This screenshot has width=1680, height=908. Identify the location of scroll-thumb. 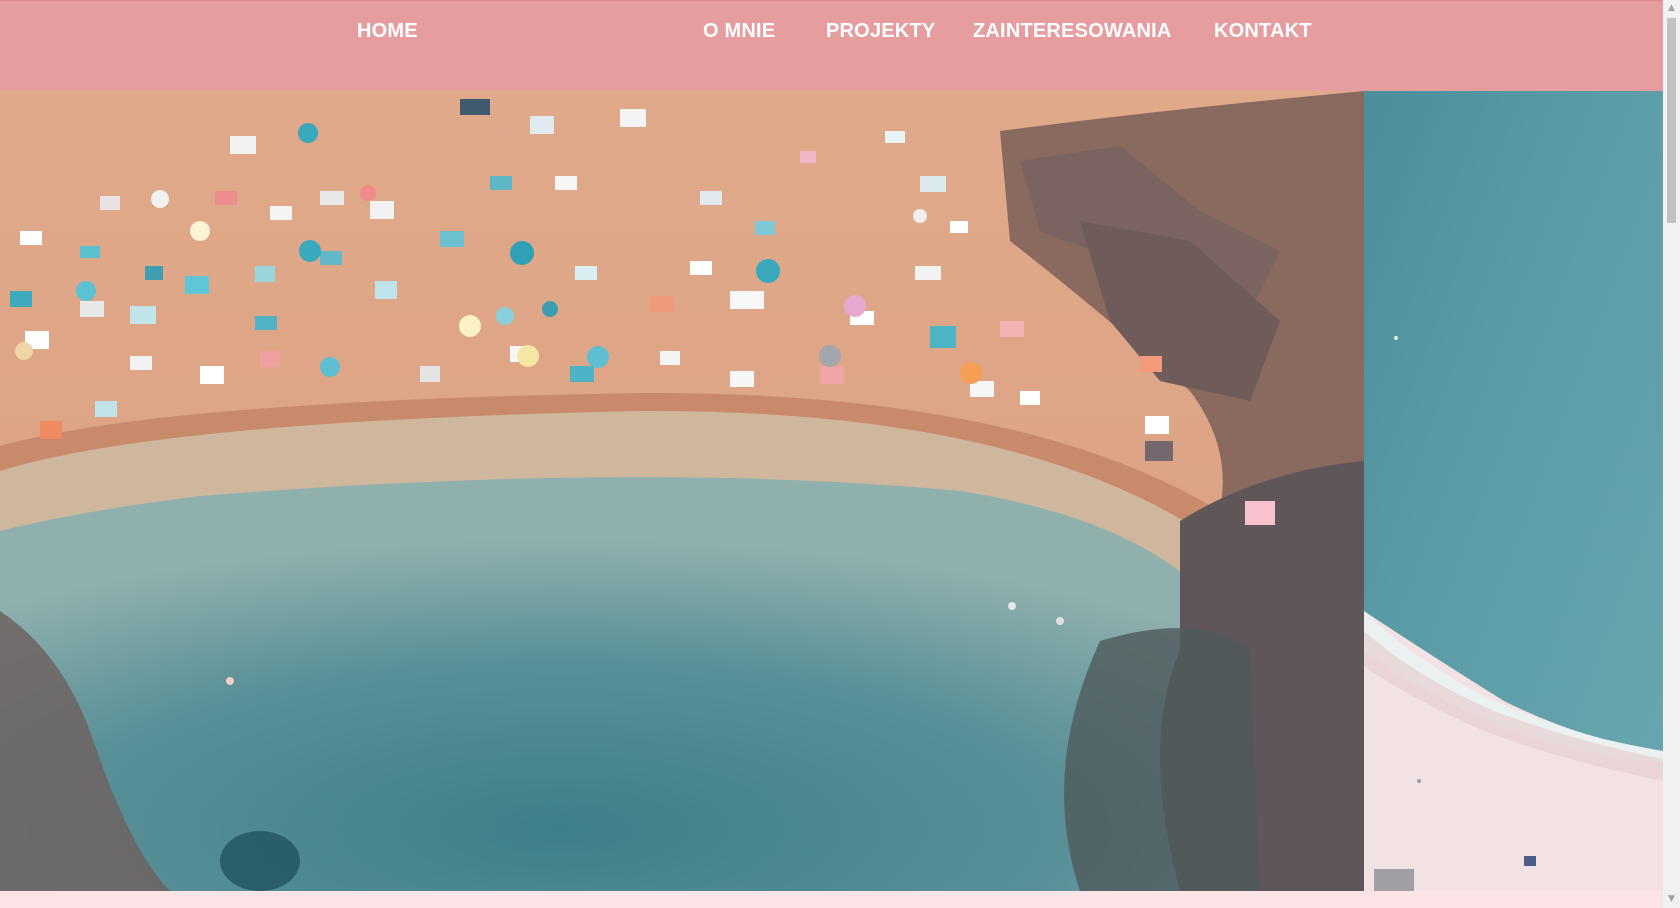
(1671, 120).